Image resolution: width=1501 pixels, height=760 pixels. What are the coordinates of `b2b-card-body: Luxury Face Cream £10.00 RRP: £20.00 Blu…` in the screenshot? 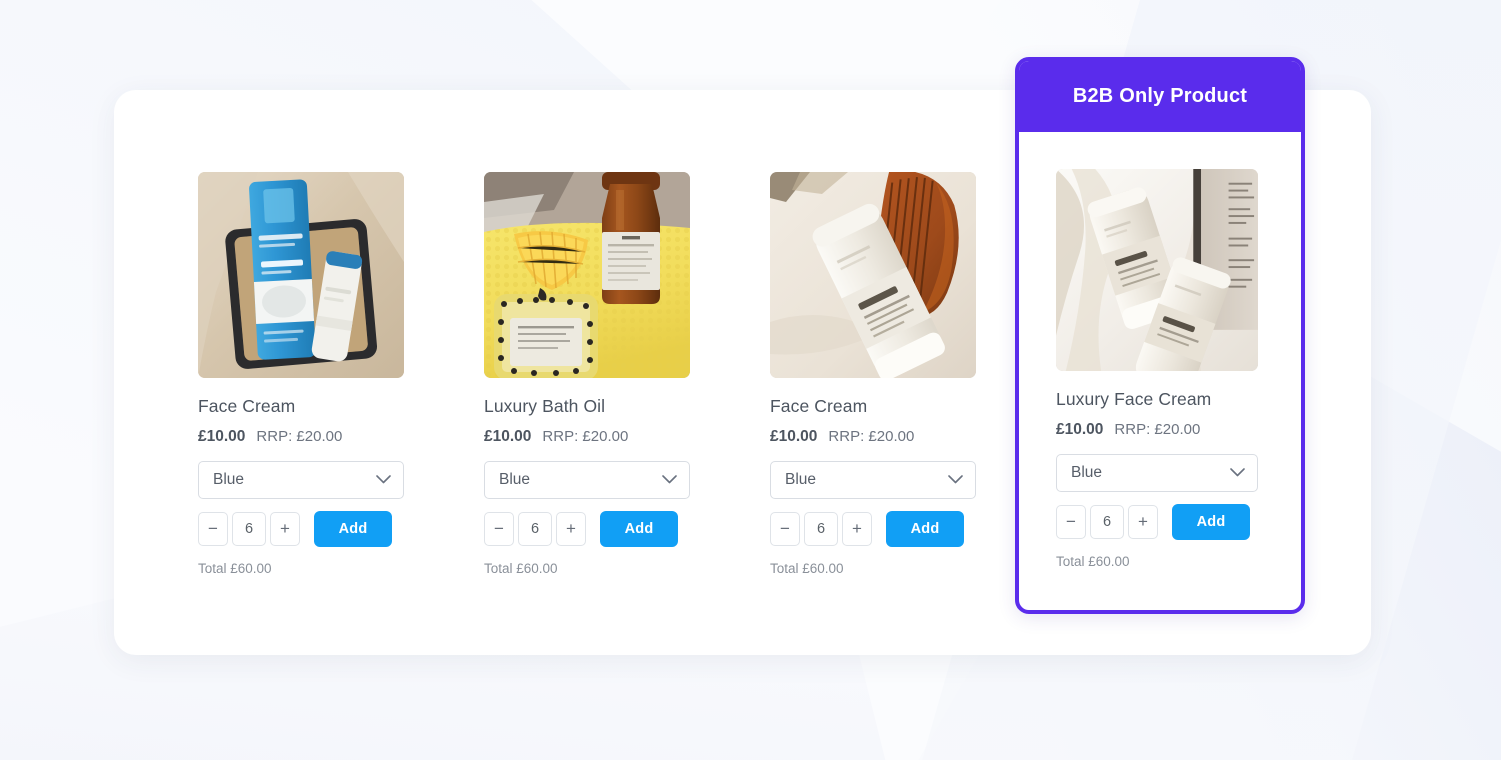 It's located at (1160, 350).